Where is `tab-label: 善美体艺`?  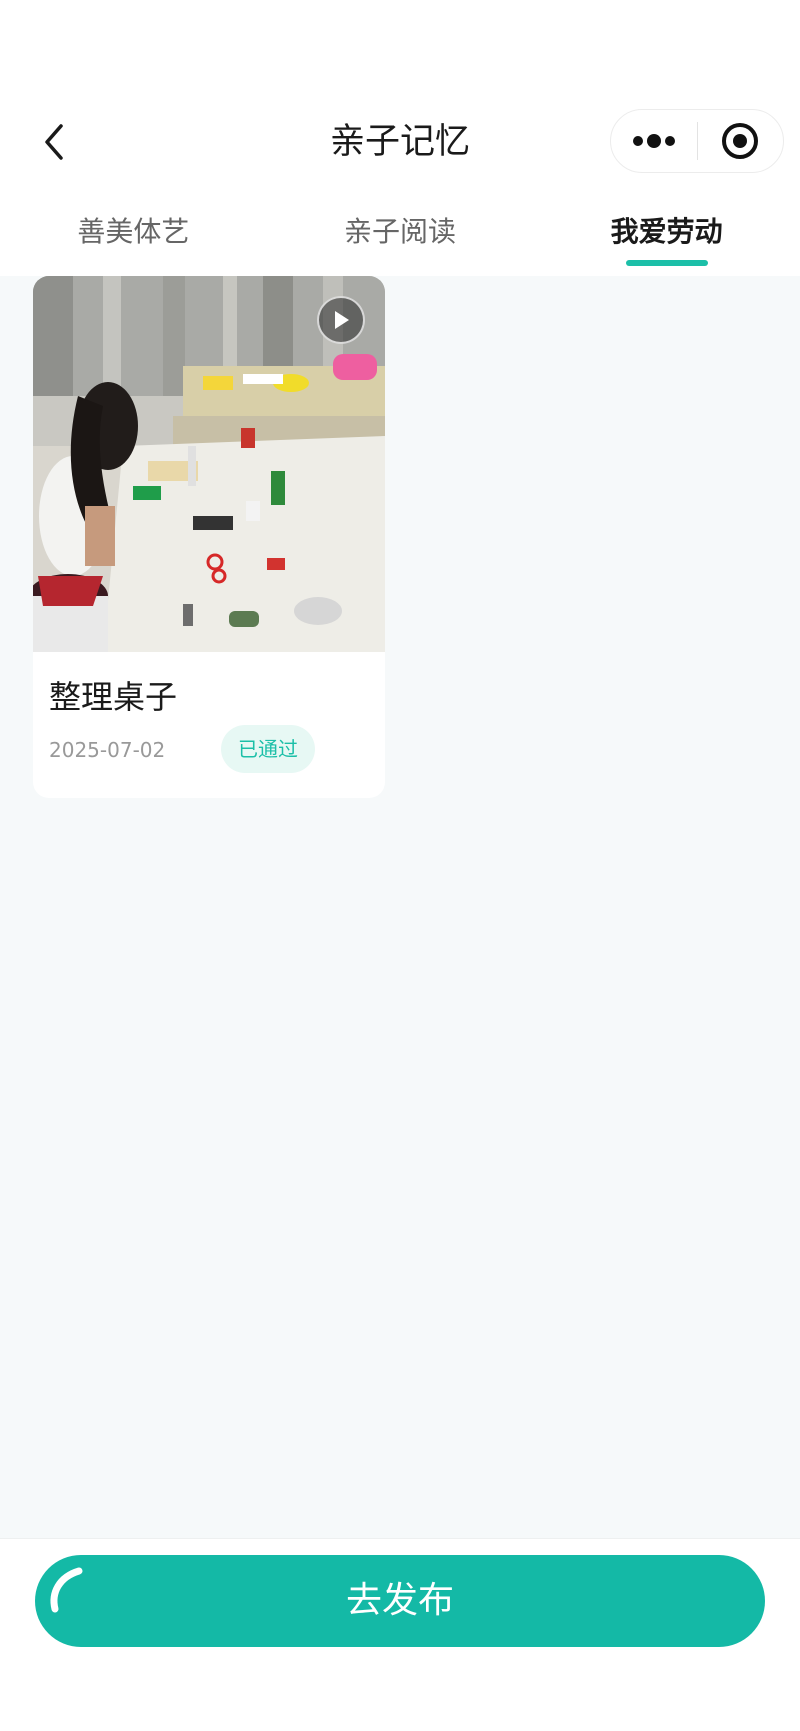 tab-label: 善美体艺 is located at coordinates (133, 231).